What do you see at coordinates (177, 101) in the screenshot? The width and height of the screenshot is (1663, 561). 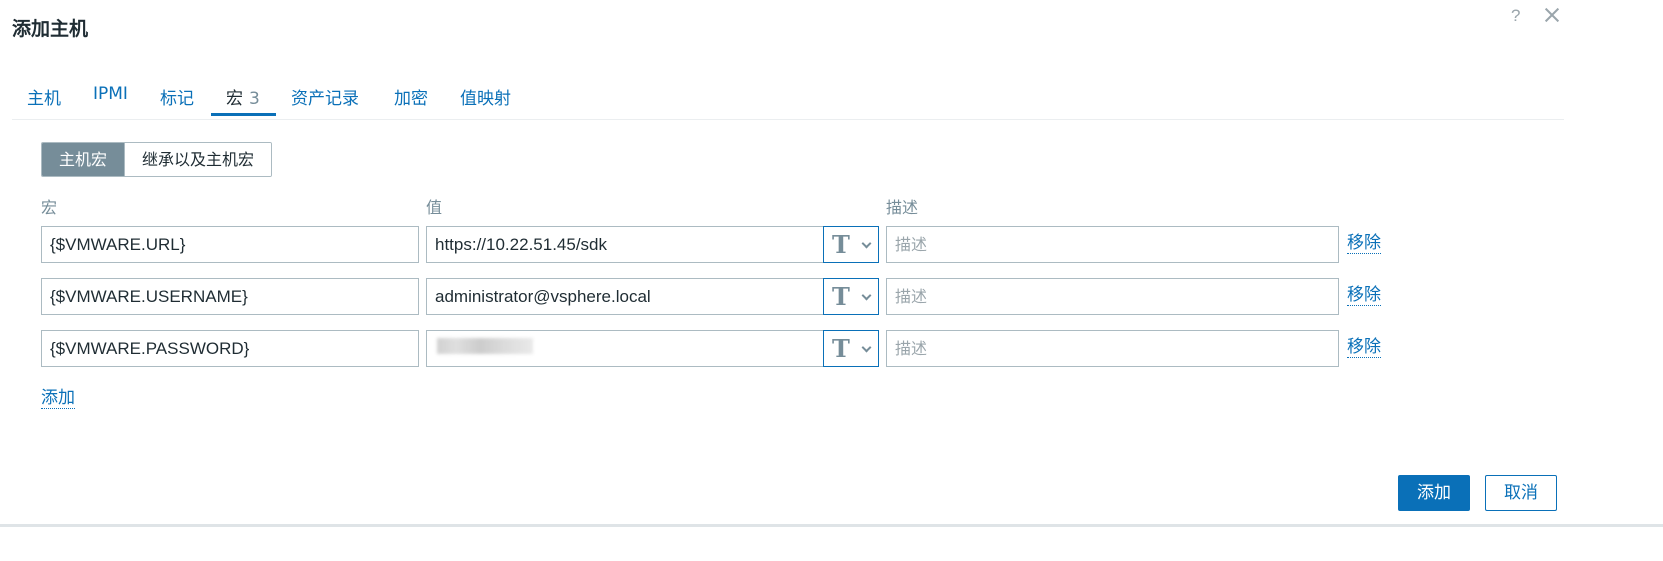 I see `tab-tags: 标记` at bounding box center [177, 101].